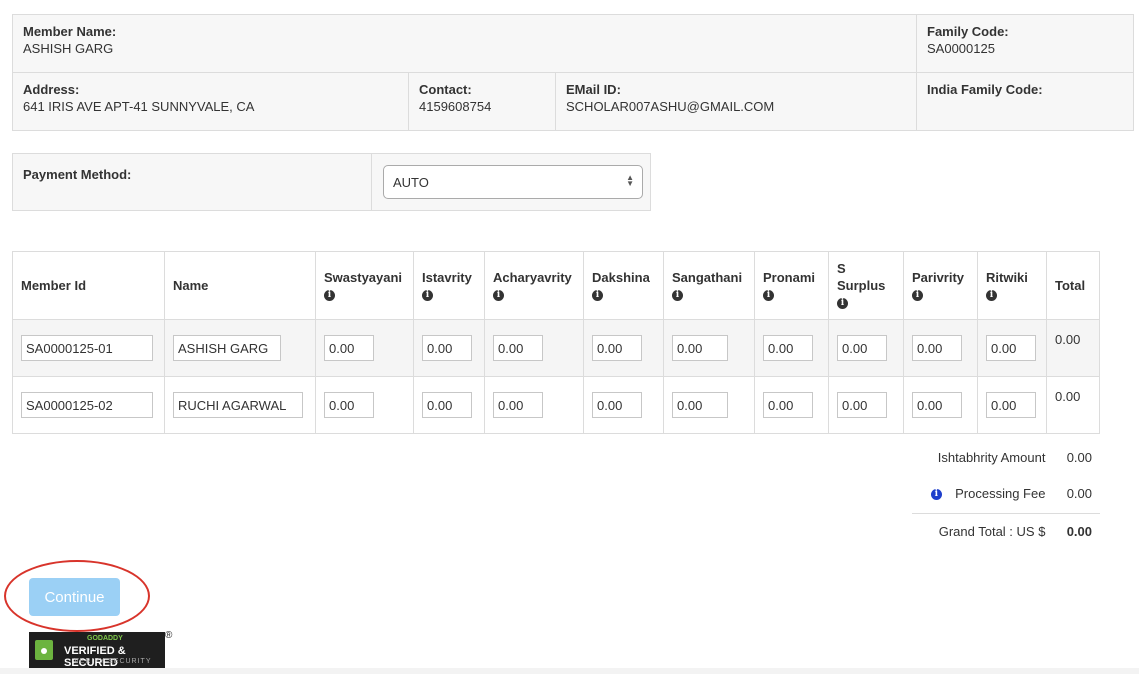 This screenshot has height=674, width=1139. I want to click on s-surplus-cell, so click(866, 348).